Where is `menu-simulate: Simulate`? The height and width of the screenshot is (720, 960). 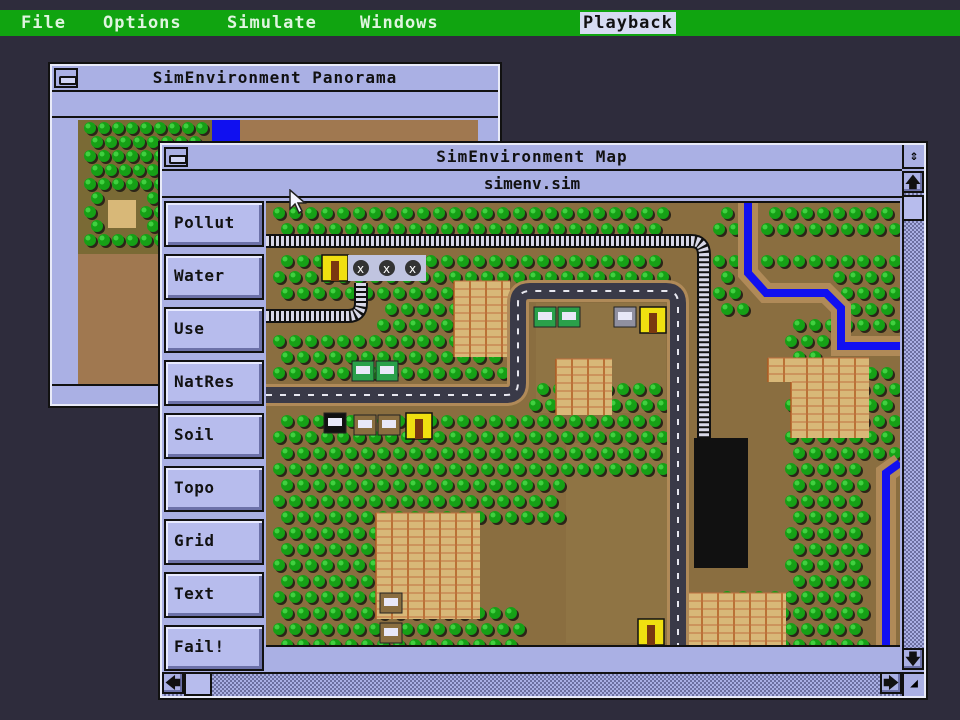
menu-simulate: Simulate is located at coordinates (272, 23).